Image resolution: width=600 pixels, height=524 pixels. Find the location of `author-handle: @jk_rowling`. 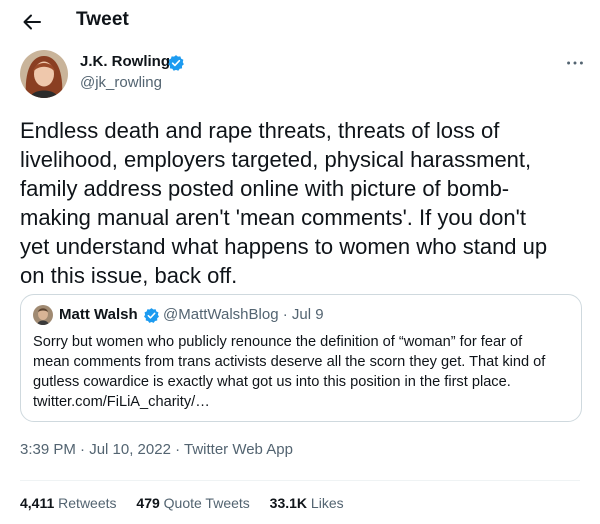

author-handle: @jk_rowling is located at coordinates (121, 82).